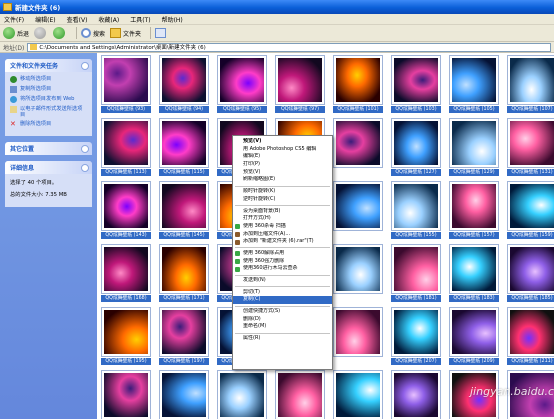 The image size is (554, 419). I want to click on context-menu-item: 创建快捷方式(S), so click(282, 312).